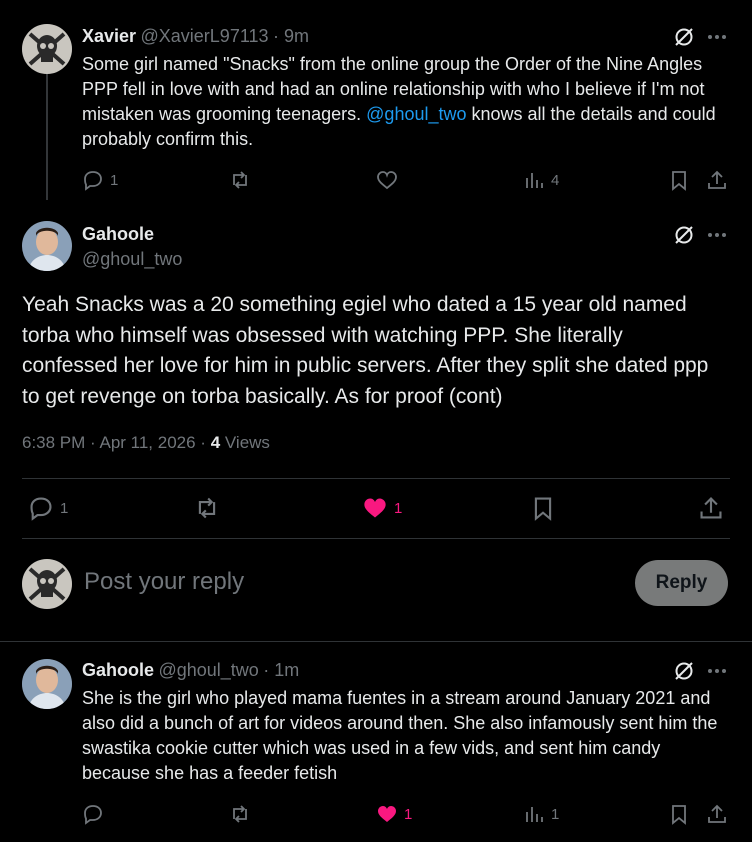  What do you see at coordinates (555, 814) in the screenshot?
I see `views-count: 1` at bounding box center [555, 814].